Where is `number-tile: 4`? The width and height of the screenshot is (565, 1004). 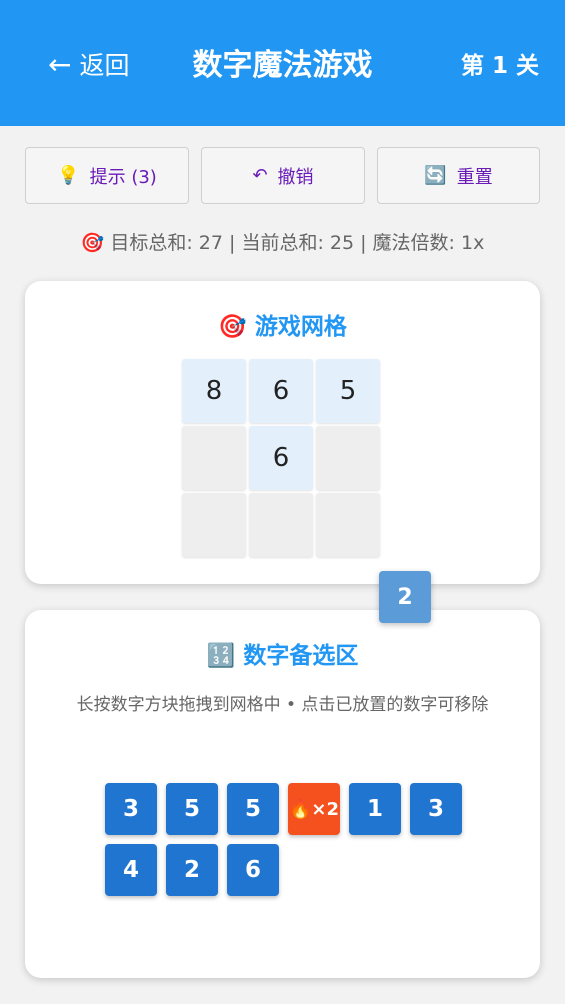
number-tile: 4 is located at coordinates (131, 870).